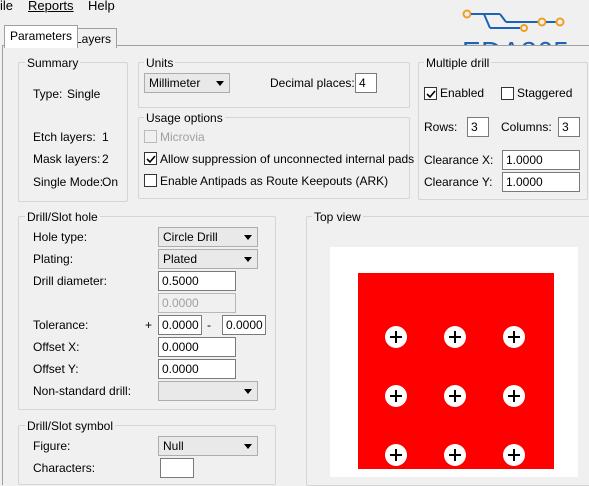  I want to click on figure-value: Null, so click(173, 446).